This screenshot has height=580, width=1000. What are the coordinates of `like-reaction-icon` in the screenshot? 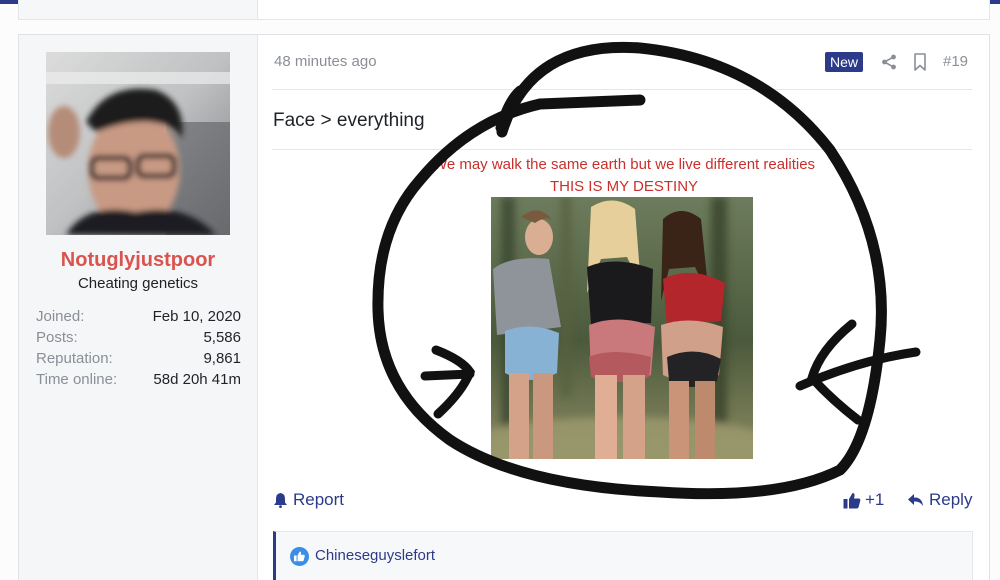 It's located at (299, 556).